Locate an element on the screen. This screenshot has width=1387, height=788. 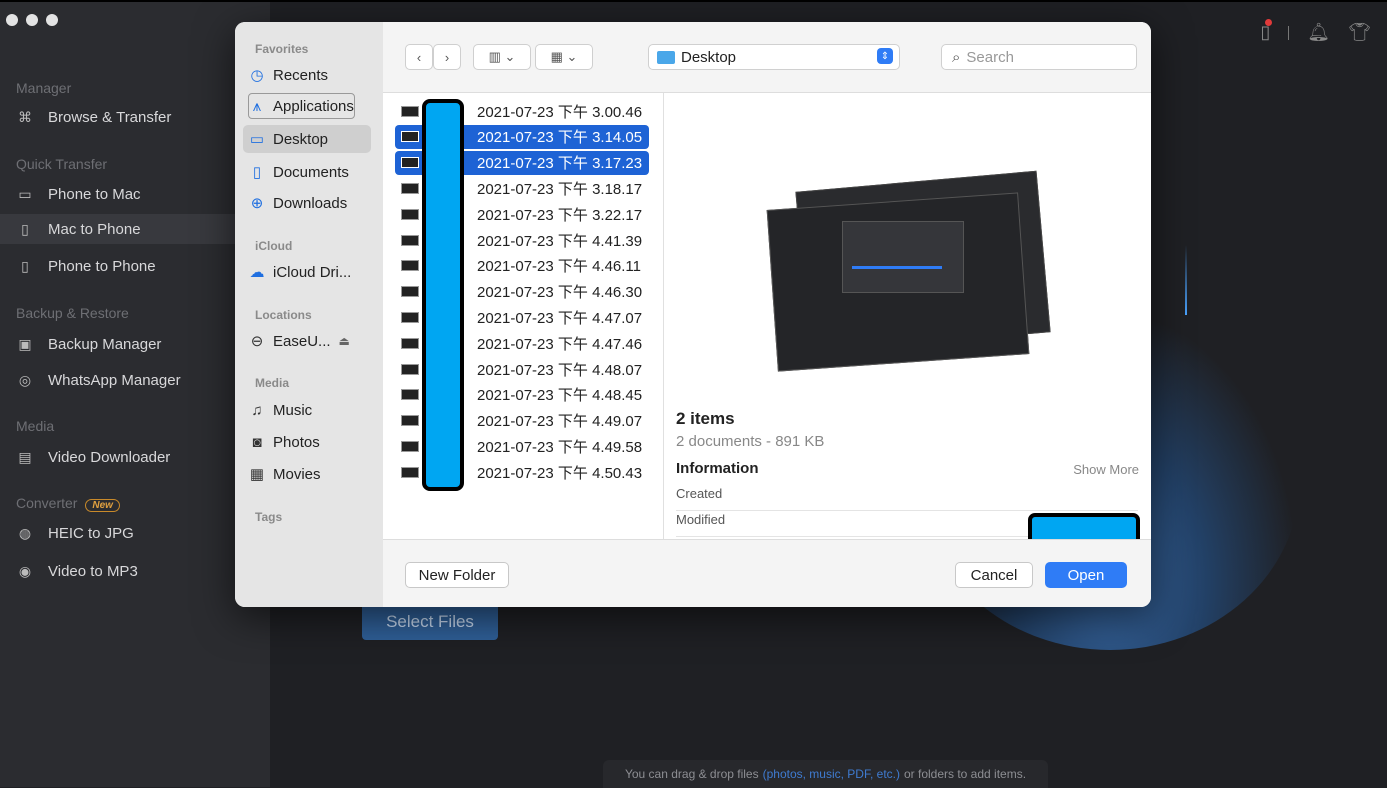
information-heading: Information is located at coordinates (717, 468).